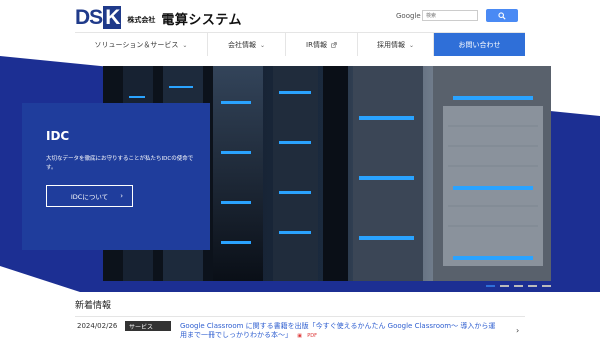  What do you see at coordinates (334, 45) in the screenshot?
I see `external-link-icon` at bounding box center [334, 45].